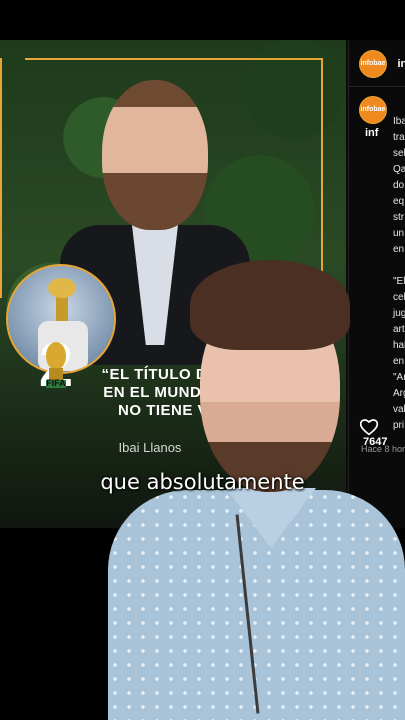 The width and height of the screenshot is (405, 720). Describe the element at coordinates (373, 64) in the screenshot. I see `account-avatar: infobae` at that location.